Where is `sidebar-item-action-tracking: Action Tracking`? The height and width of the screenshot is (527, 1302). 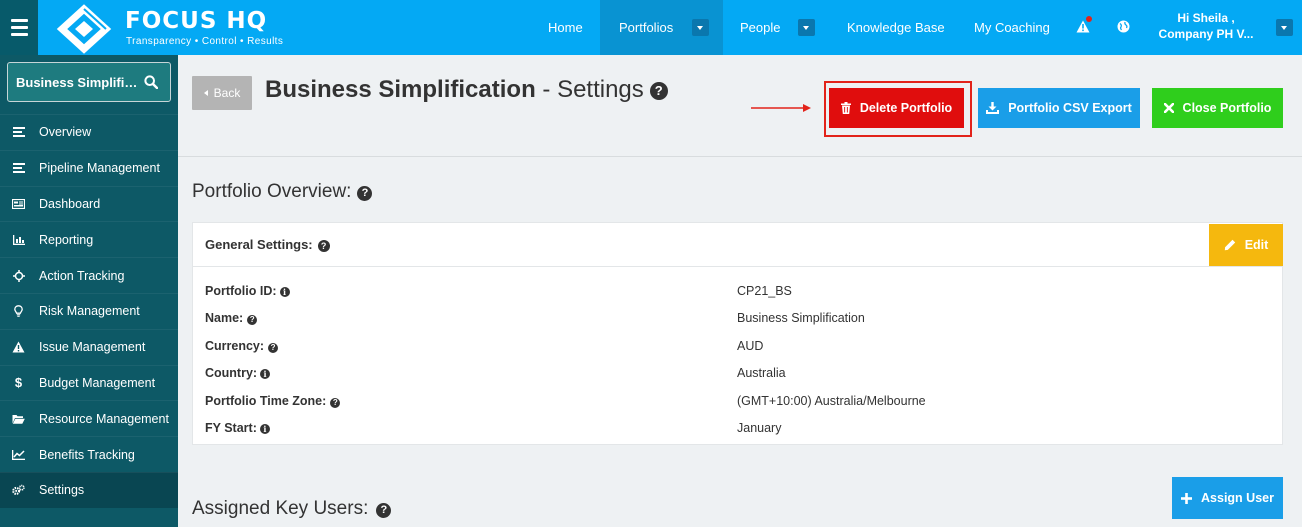
sidebar-item-action-tracking: Action Tracking is located at coordinates (89, 275).